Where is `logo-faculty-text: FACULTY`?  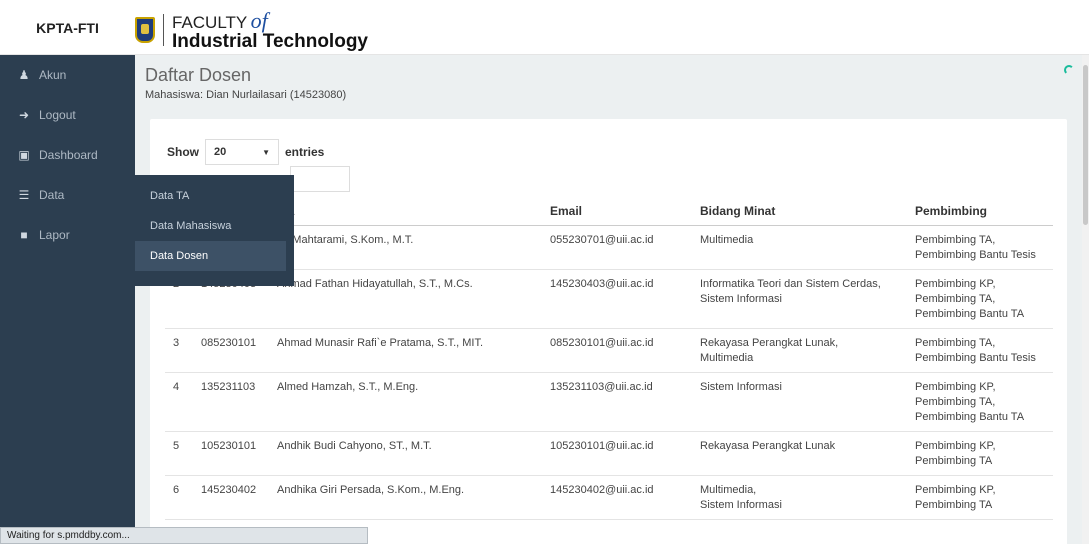
logo-faculty-text: FACULTY is located at coordinates (210, 22).